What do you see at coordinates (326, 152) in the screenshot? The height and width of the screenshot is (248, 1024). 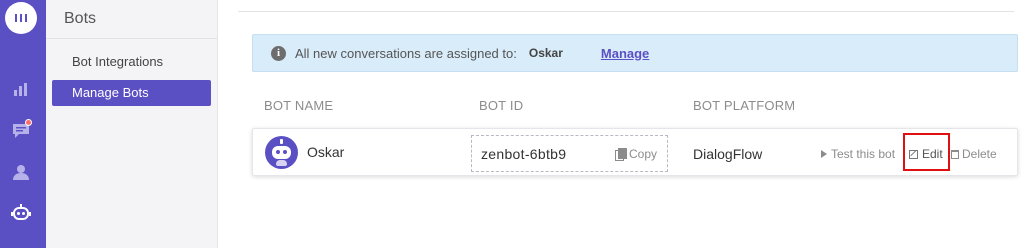 I see `bot-name: Oskar` at bounding box center [326, 152].